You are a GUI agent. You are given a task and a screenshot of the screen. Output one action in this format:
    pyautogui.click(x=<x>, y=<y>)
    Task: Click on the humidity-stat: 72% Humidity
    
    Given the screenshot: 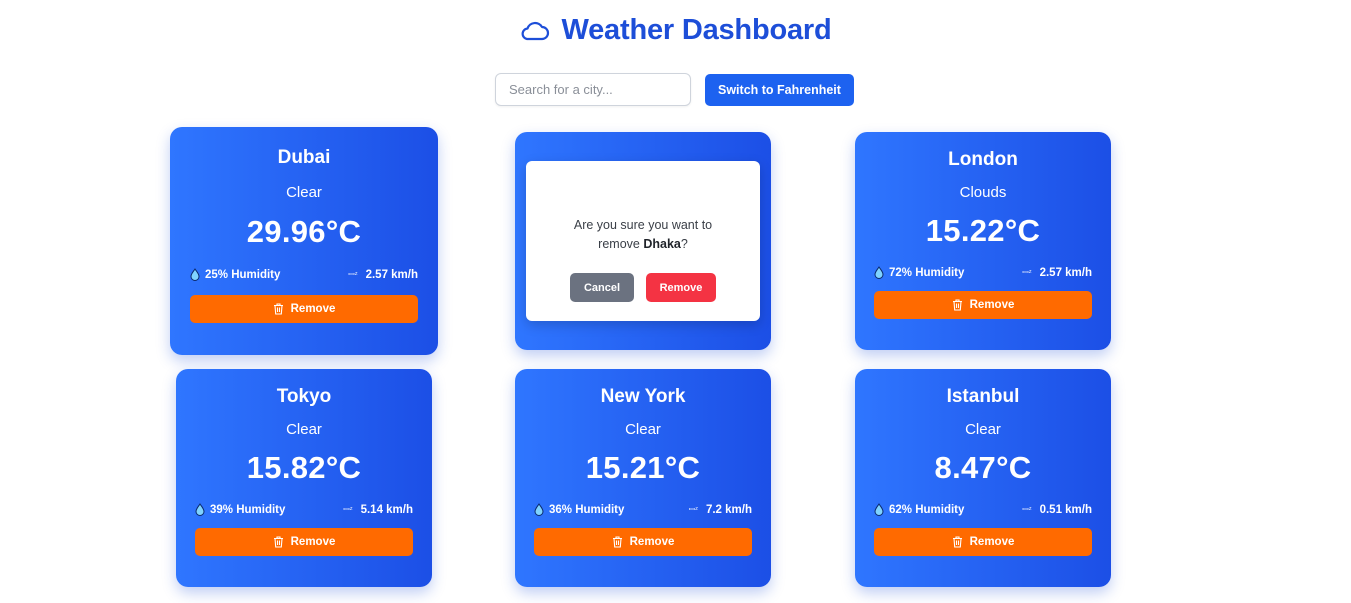 What is the action you would take?
    pyautogui.click(x=919, y=272)
    